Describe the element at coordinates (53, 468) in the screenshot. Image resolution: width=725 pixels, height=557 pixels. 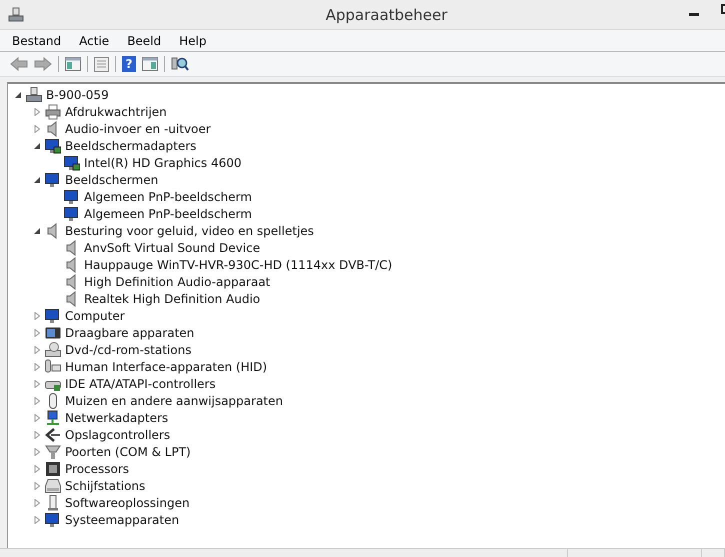
I see `processor-icon` at that location.